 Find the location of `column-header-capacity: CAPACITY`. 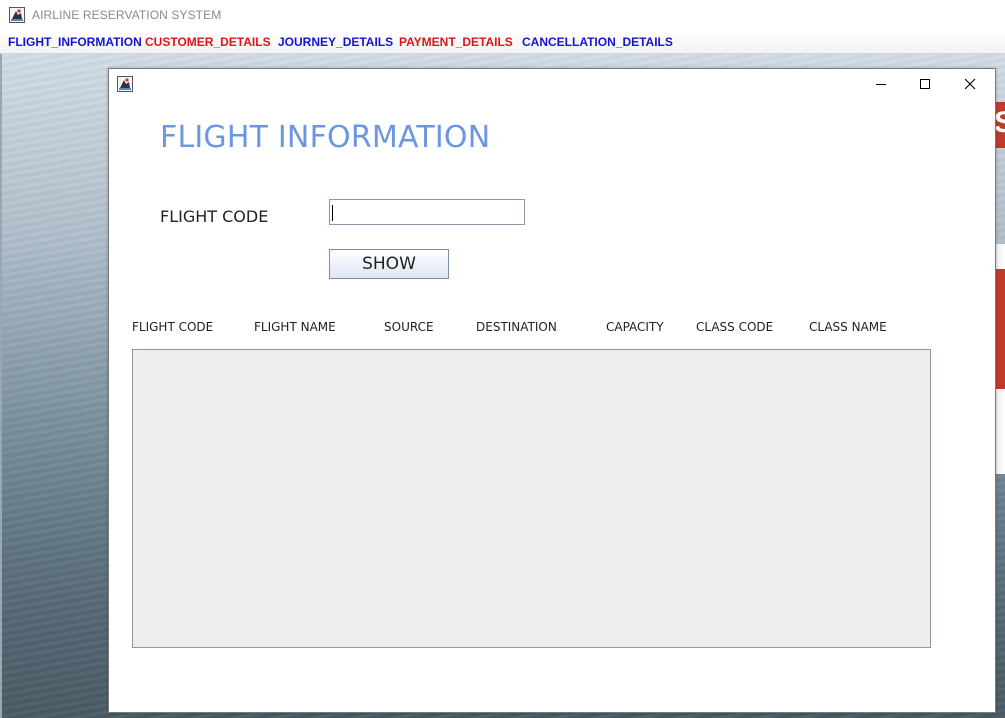

column-header-capacity: CAPACITY is located at coordinates (635, 327).